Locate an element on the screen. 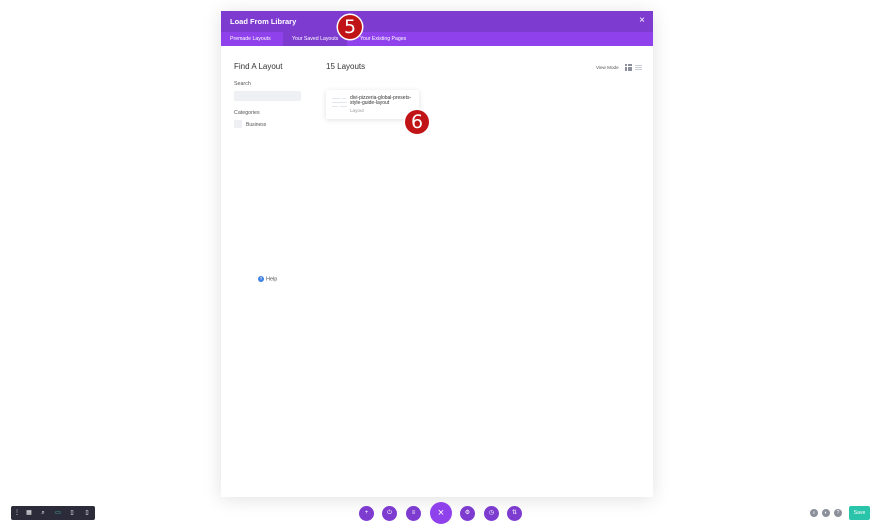 Image resolution: width=880 pixels, height=529 pixels. view-toolbar: ⋮ ▦ ⌕ ▭ ▯ ▯ is located at coordinates (53, 513).